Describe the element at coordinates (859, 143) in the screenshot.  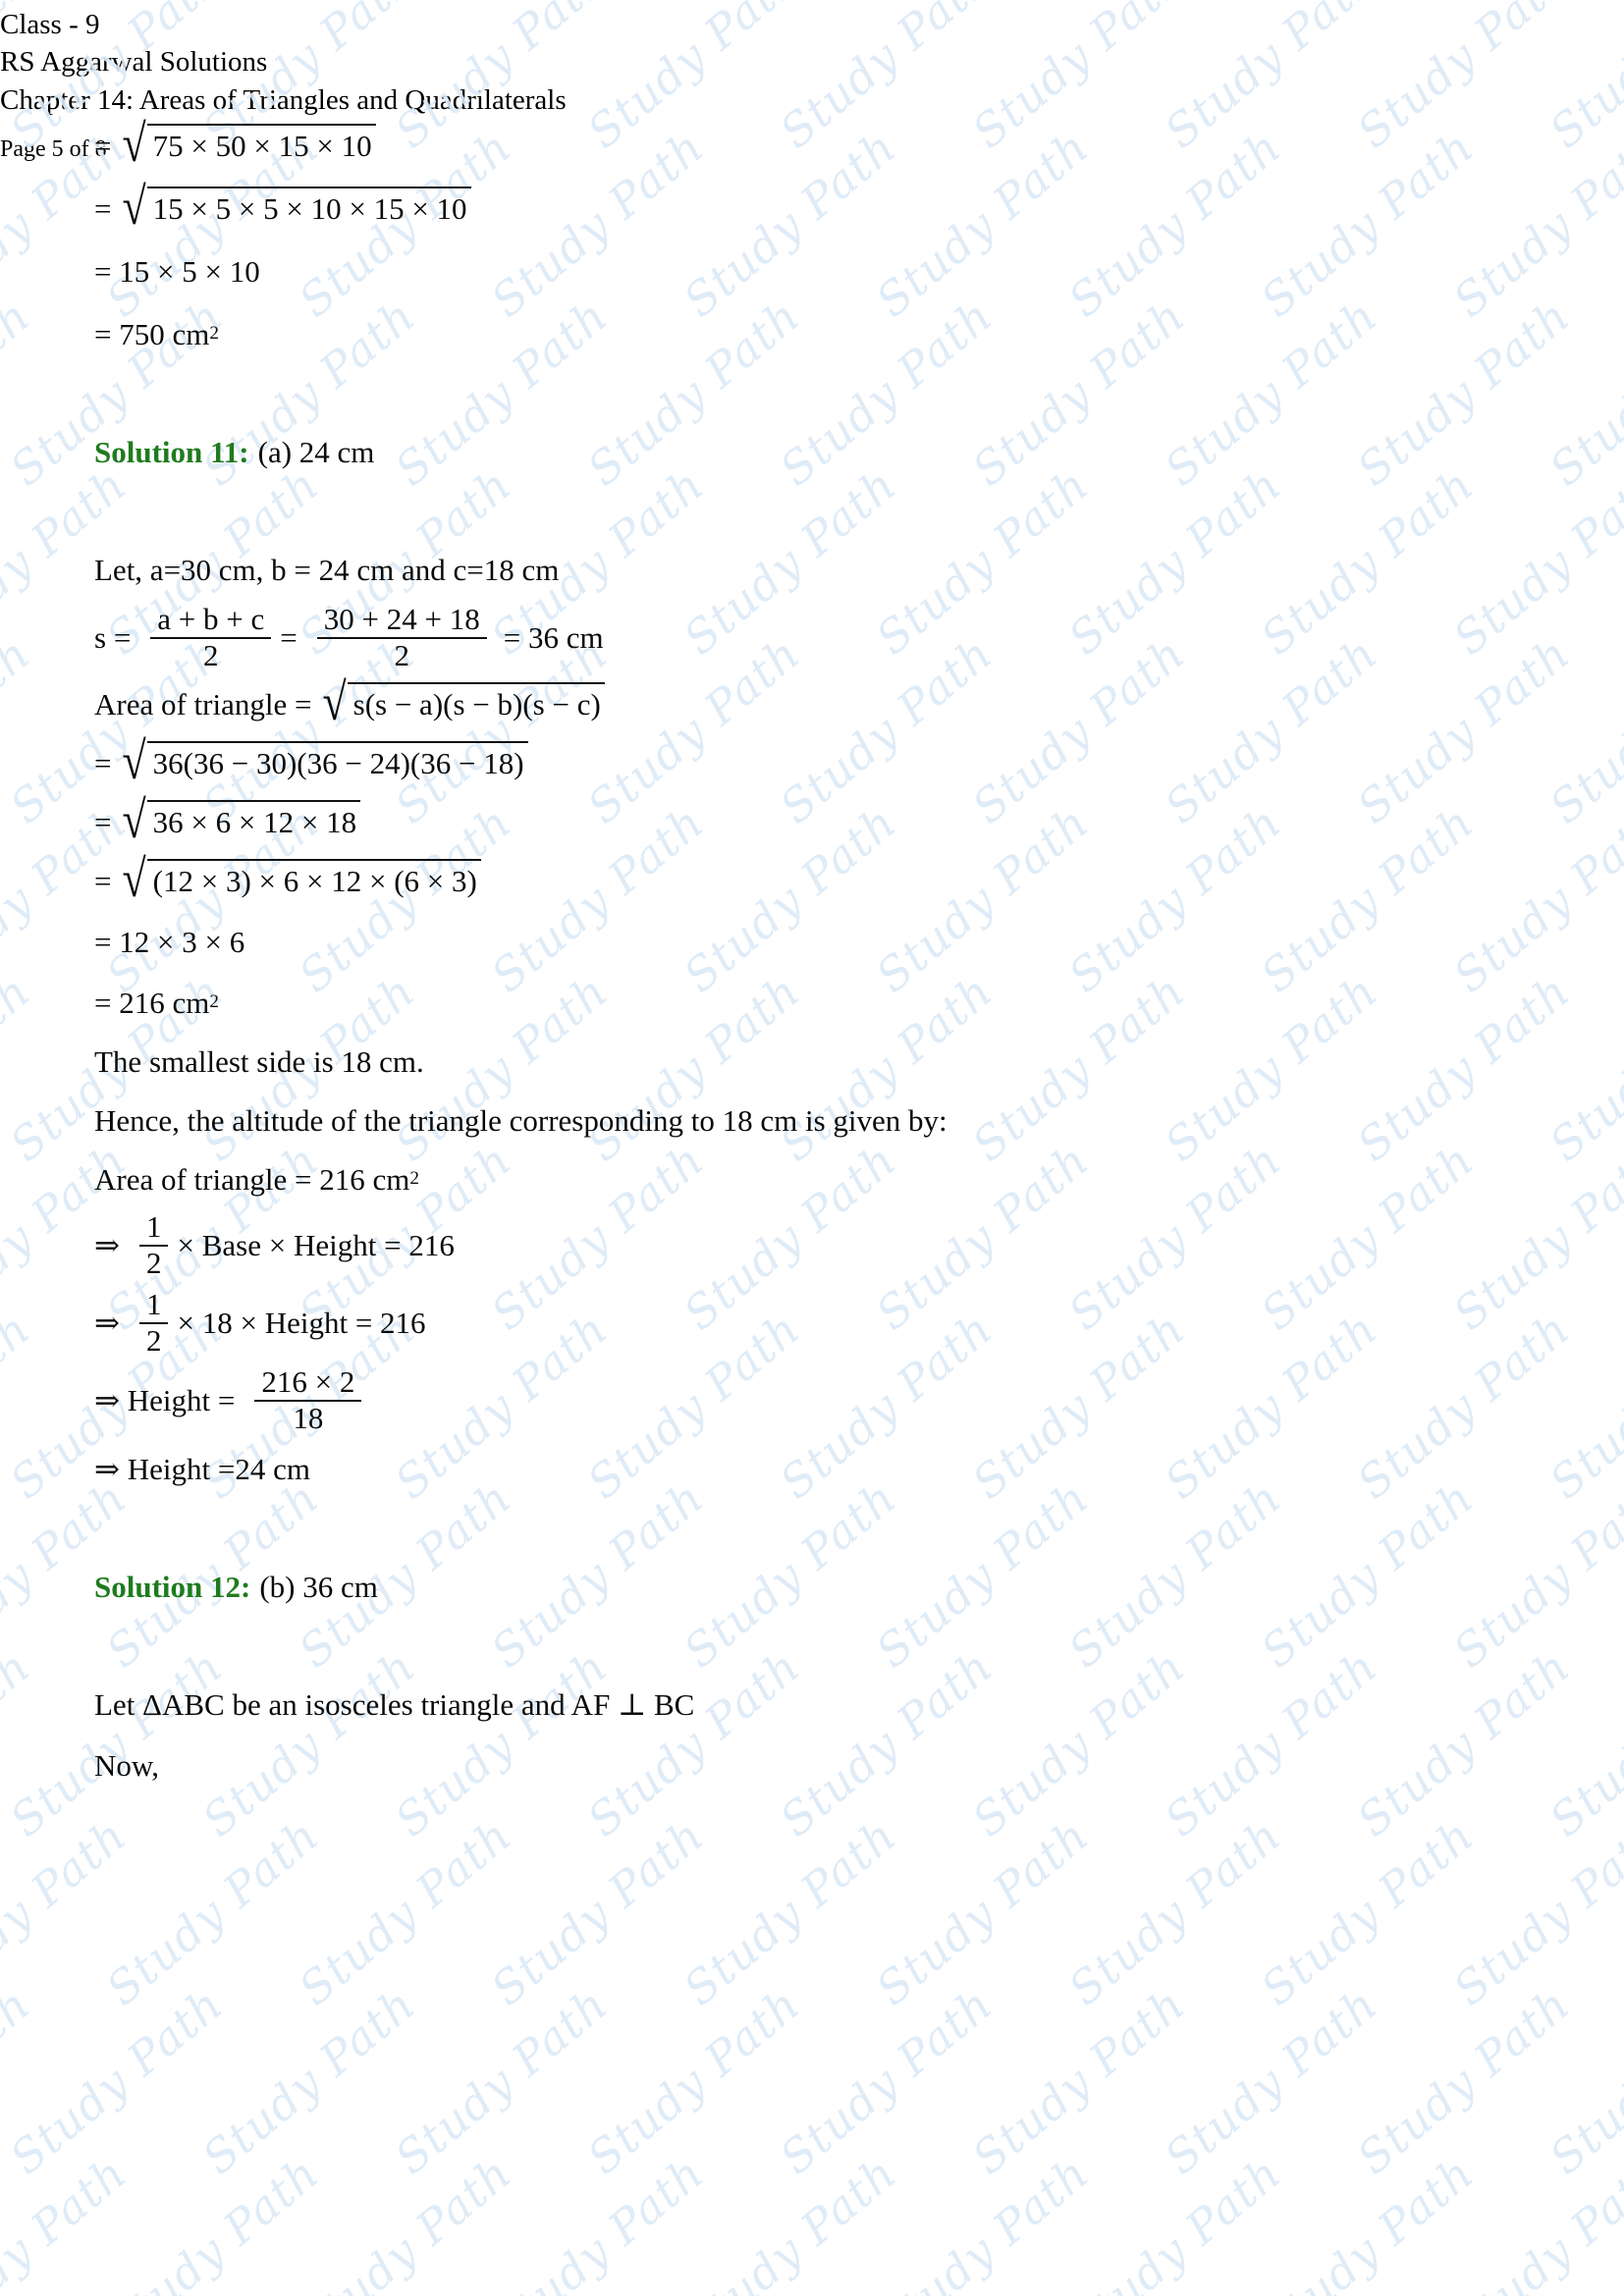
I see `equation-sqrt-75-50-15-10: = √ 75 × 50 × 15 × 10` at that location.